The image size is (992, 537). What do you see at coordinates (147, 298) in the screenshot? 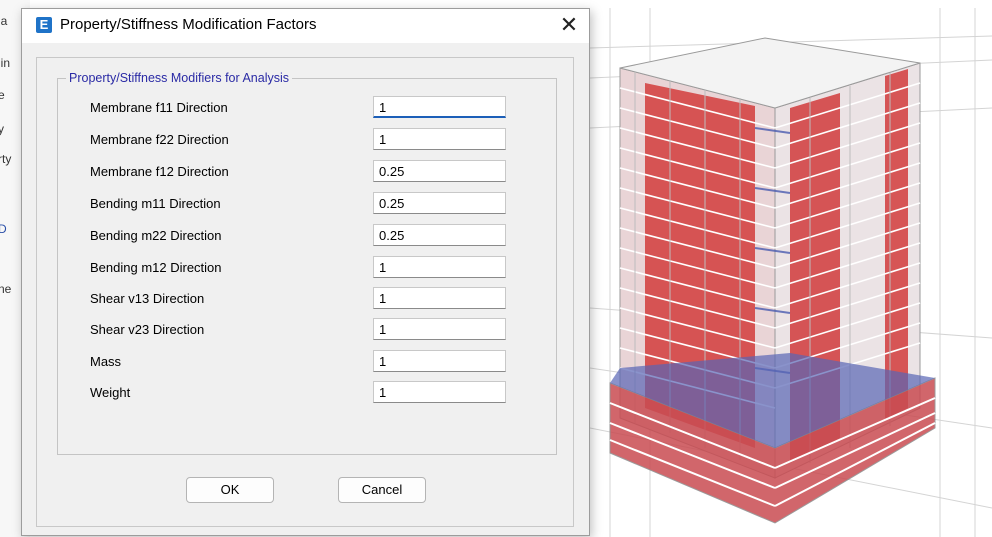
I see `row-label-v13: Shear v13 Direction` at bounding box center [147, 298].